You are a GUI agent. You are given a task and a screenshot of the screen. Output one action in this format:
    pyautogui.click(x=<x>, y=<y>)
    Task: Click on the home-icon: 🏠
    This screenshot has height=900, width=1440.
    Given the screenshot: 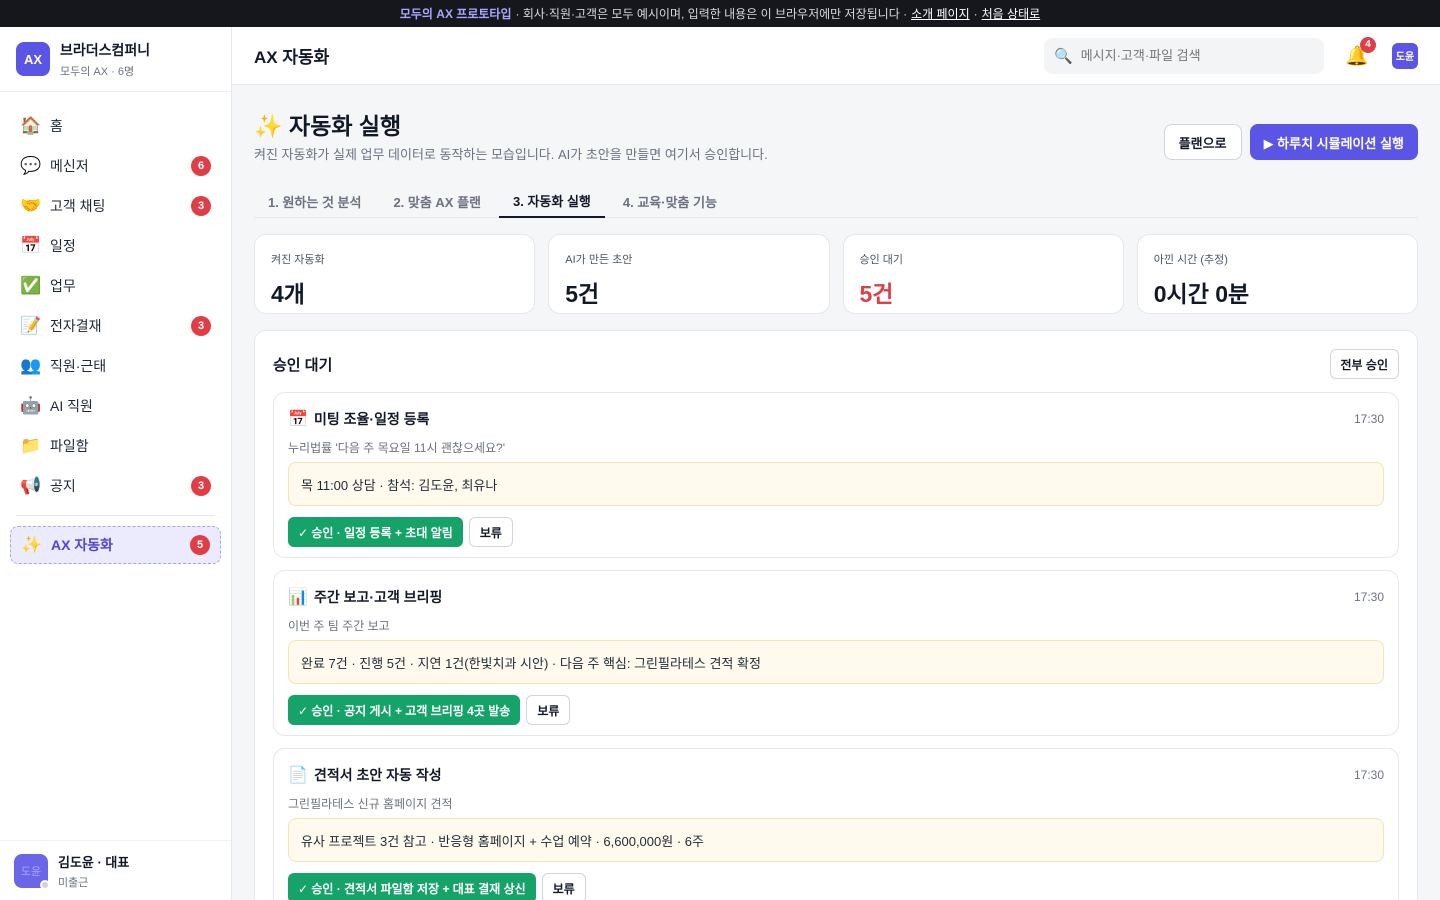 What is the action you would take?
    pyautogui.click(x=31, y=125)
    